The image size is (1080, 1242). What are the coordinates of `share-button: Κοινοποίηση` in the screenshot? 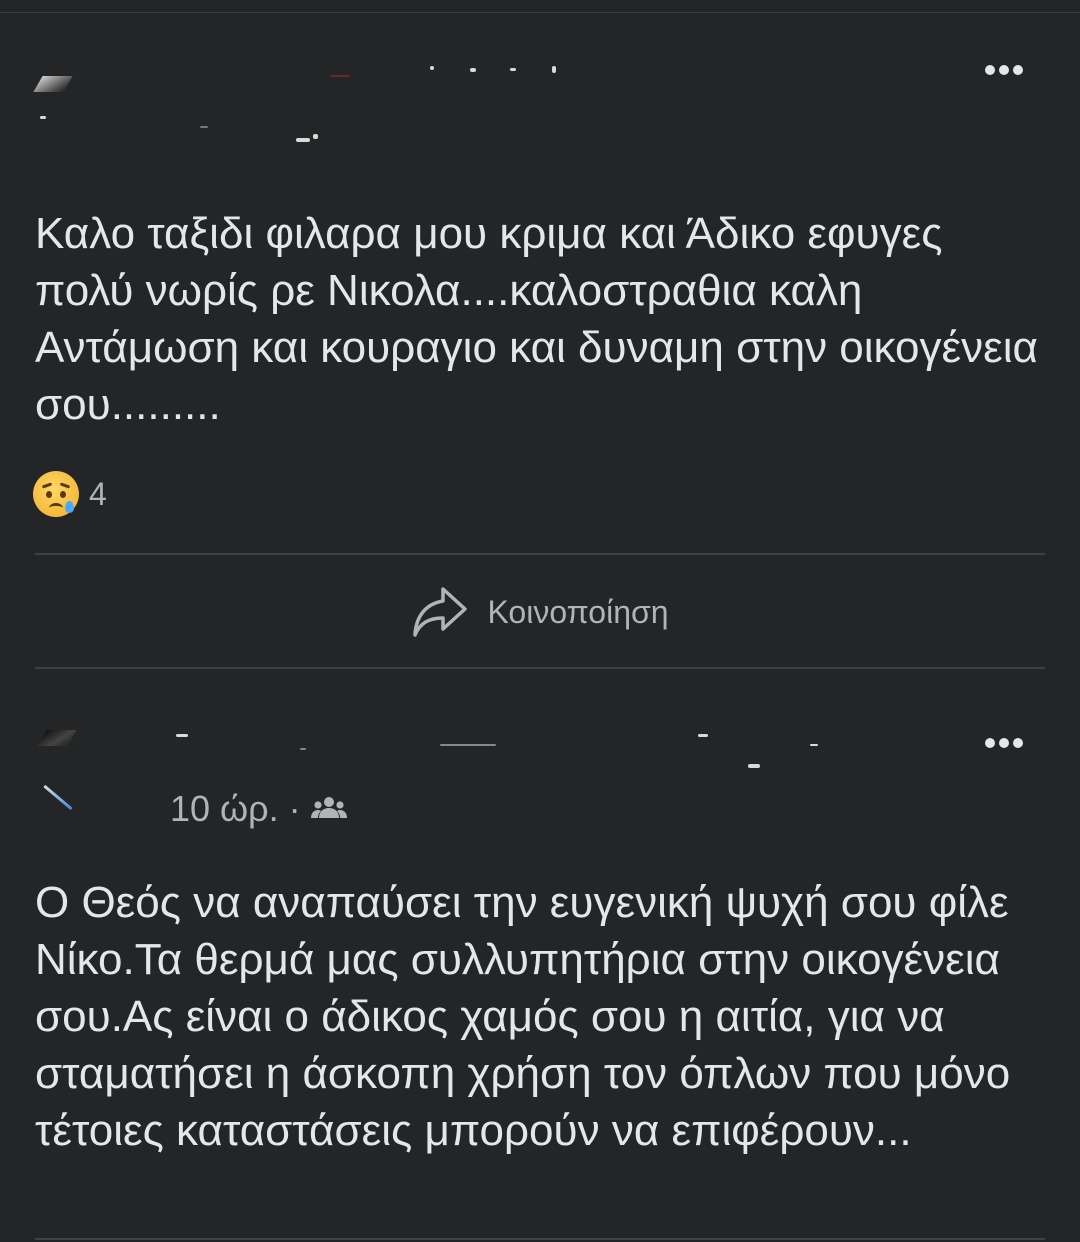 It's located at (540, 612).